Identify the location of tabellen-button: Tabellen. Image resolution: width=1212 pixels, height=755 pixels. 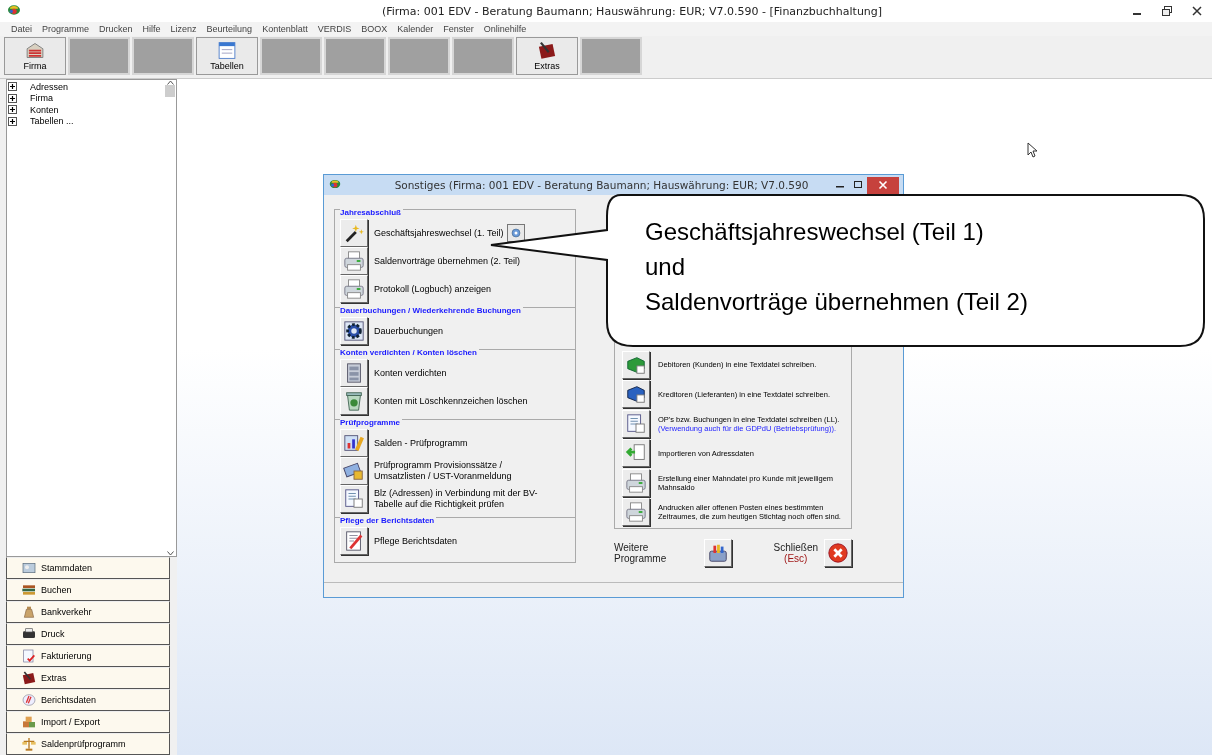
(227, 56).